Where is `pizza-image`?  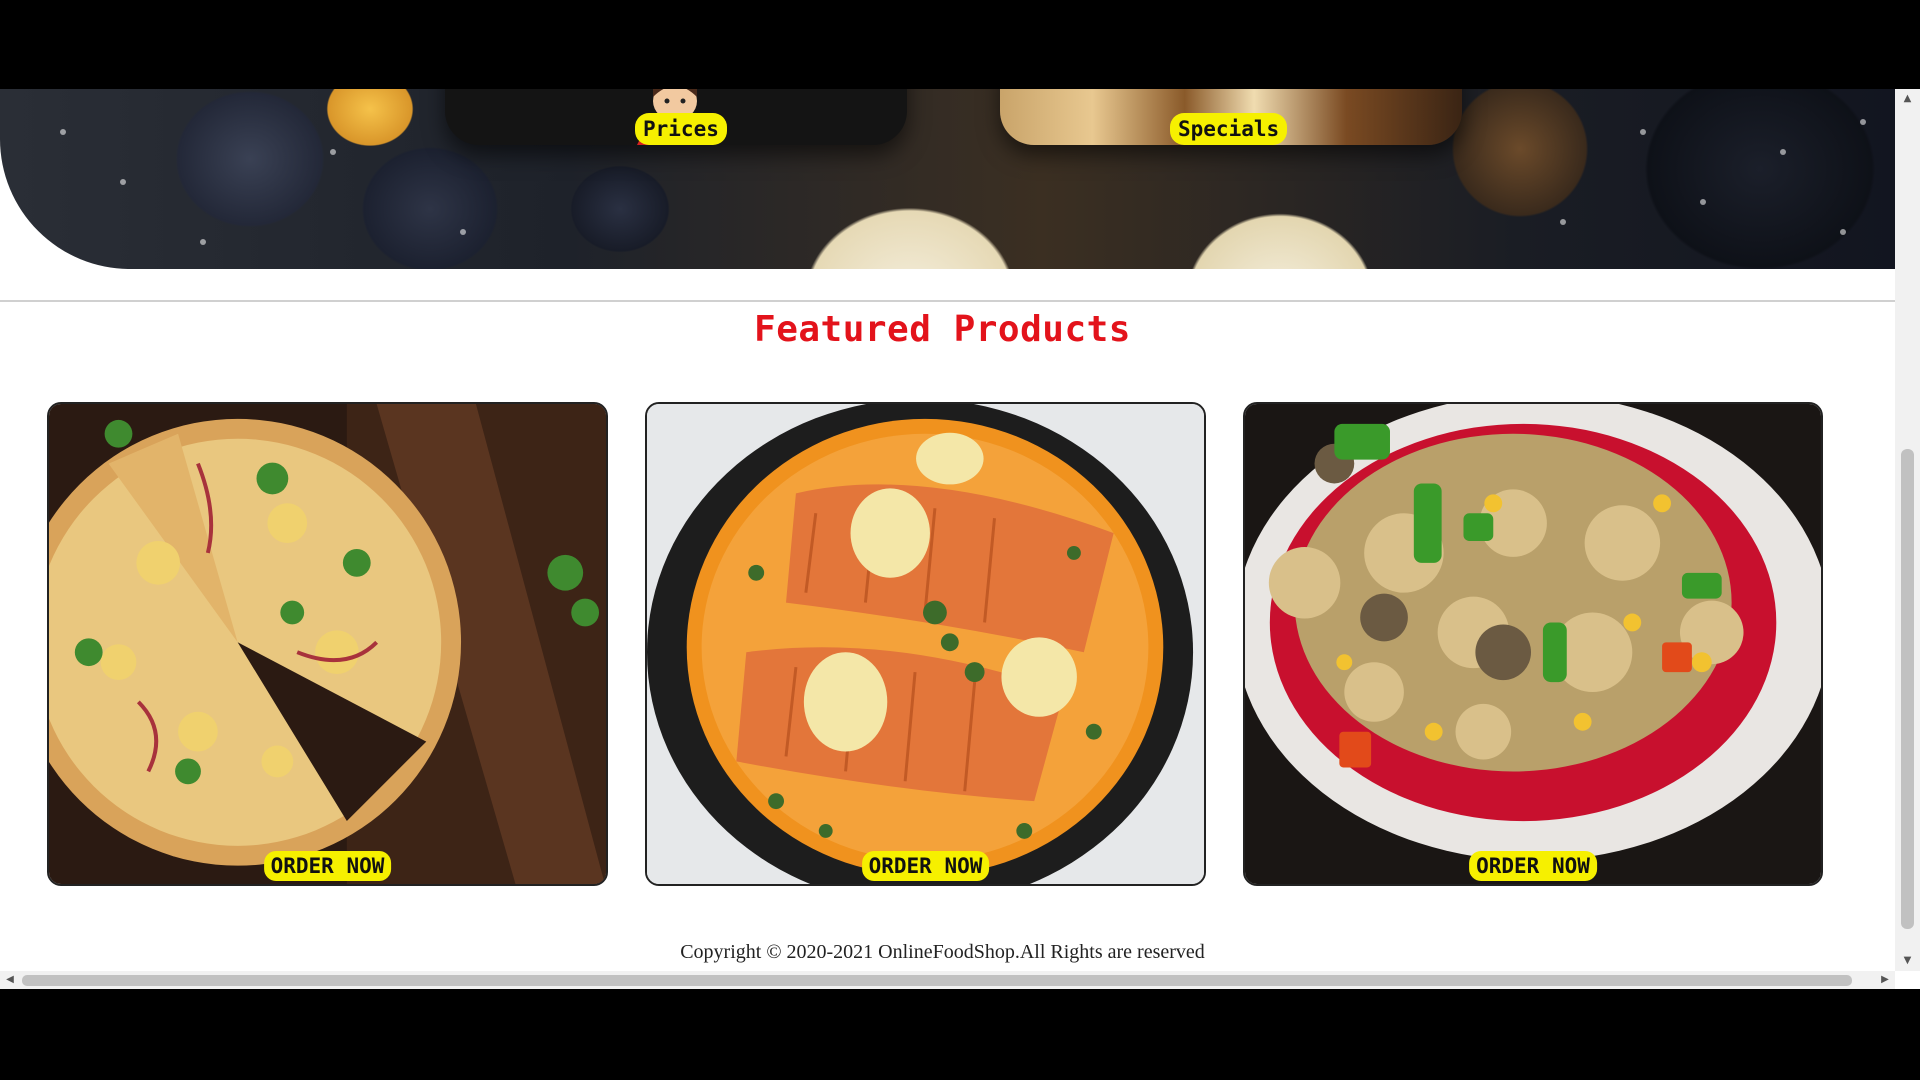
pizza-image is located at coordinates (327, 644).